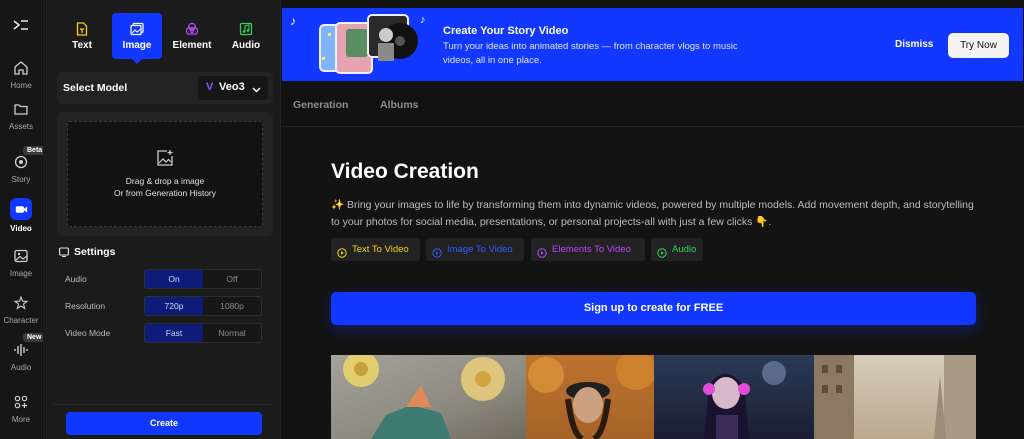 The width and height of the screenshot is (1024, 439). What do you see at coordinates (21, 320) in the screenshot?
I see `rail-label: Character` at bounding box center [21, 320].